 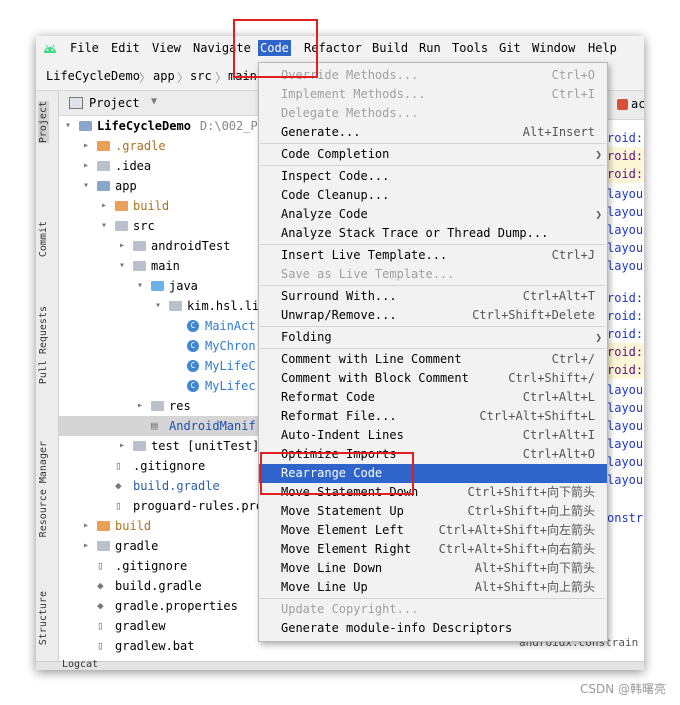 What do you see at coordinates (157, 406) in the screenshot?
I see `res-folder-icon` at bounding box center [157, 406].